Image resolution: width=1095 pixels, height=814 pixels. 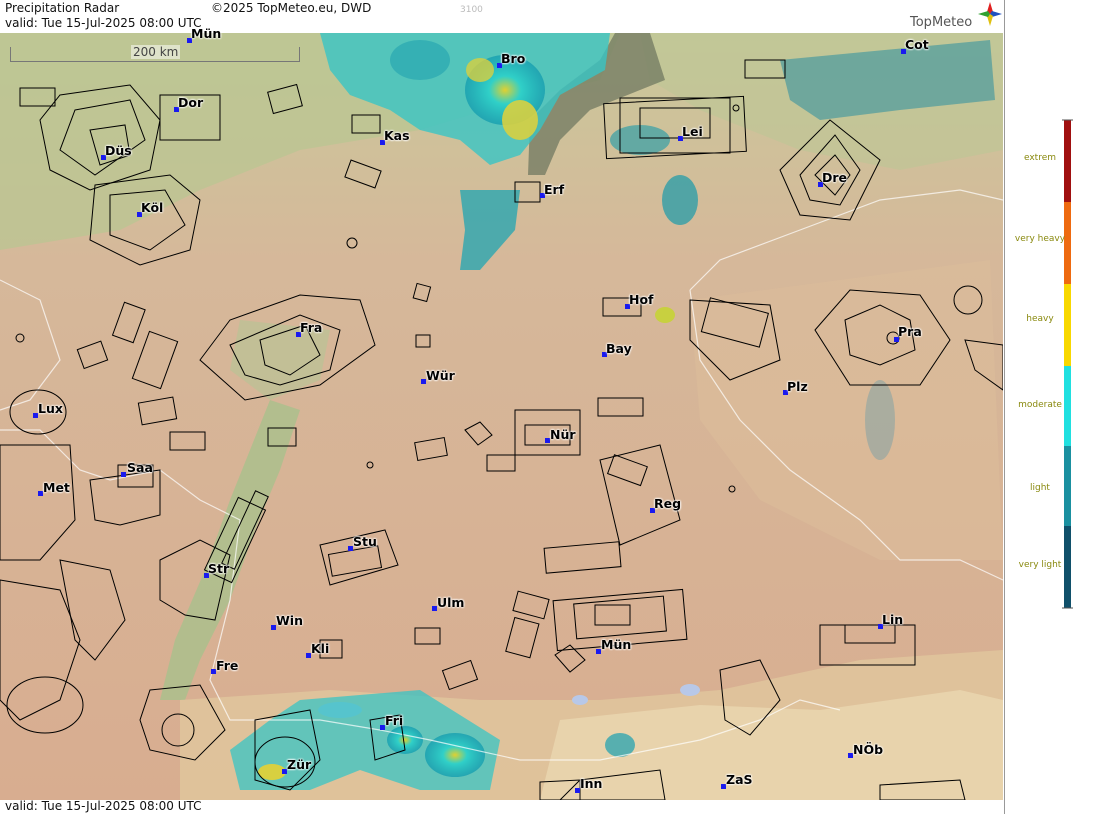 I want to click on city-label-freiburg: Fre, so click(x=227, y=665).